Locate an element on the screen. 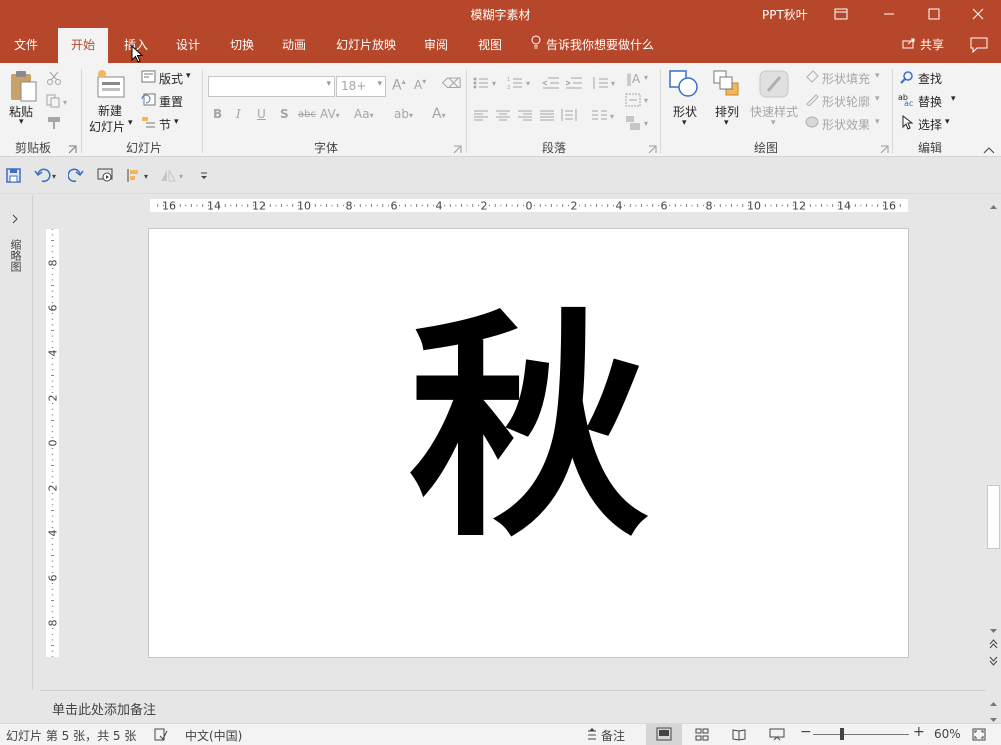  shape-outline-dropdown-icon: ▾ is located at coordinates (877, 99).